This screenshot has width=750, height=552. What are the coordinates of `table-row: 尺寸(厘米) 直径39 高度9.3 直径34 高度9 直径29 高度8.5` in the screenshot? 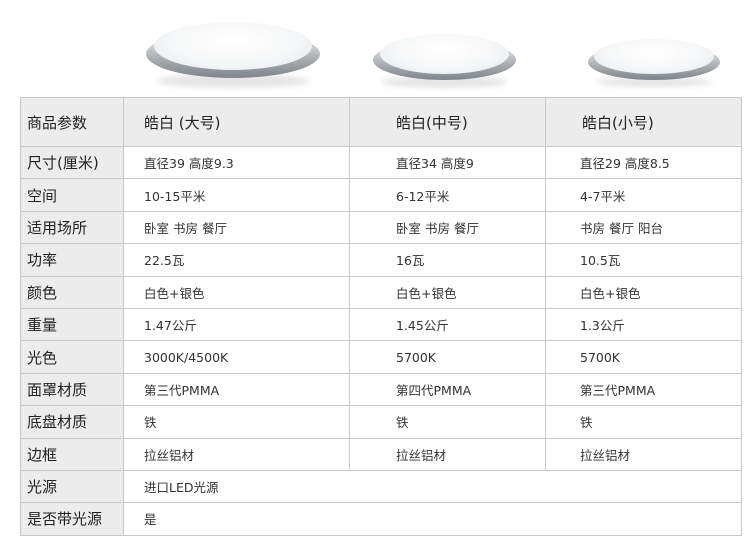 It's located at (381, 162).